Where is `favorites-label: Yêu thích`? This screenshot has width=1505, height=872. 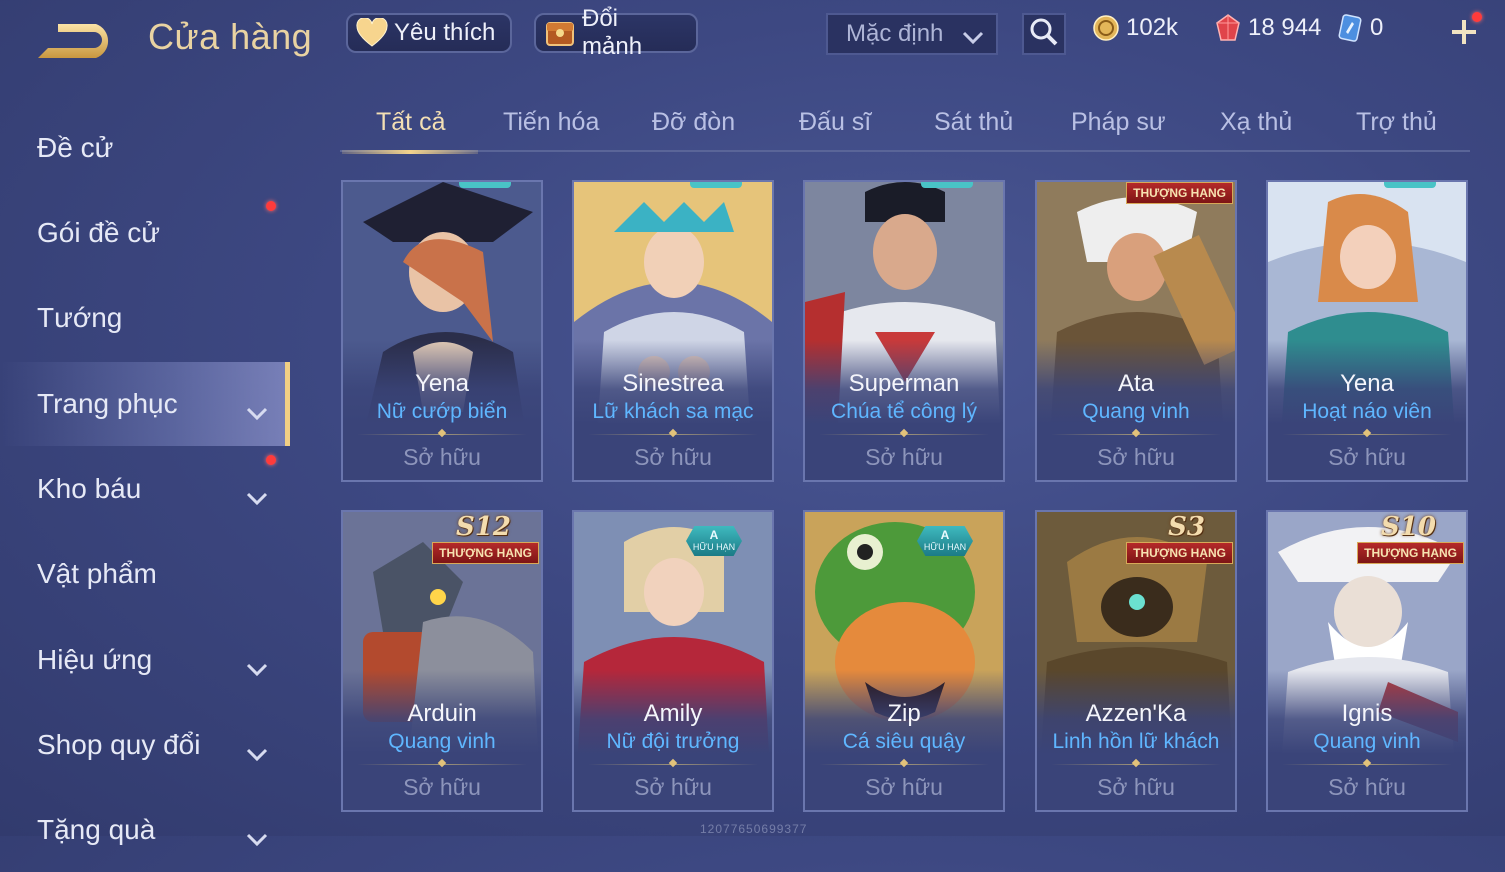
favorites-label: Yêu thích is located at coordinates (445, 32).